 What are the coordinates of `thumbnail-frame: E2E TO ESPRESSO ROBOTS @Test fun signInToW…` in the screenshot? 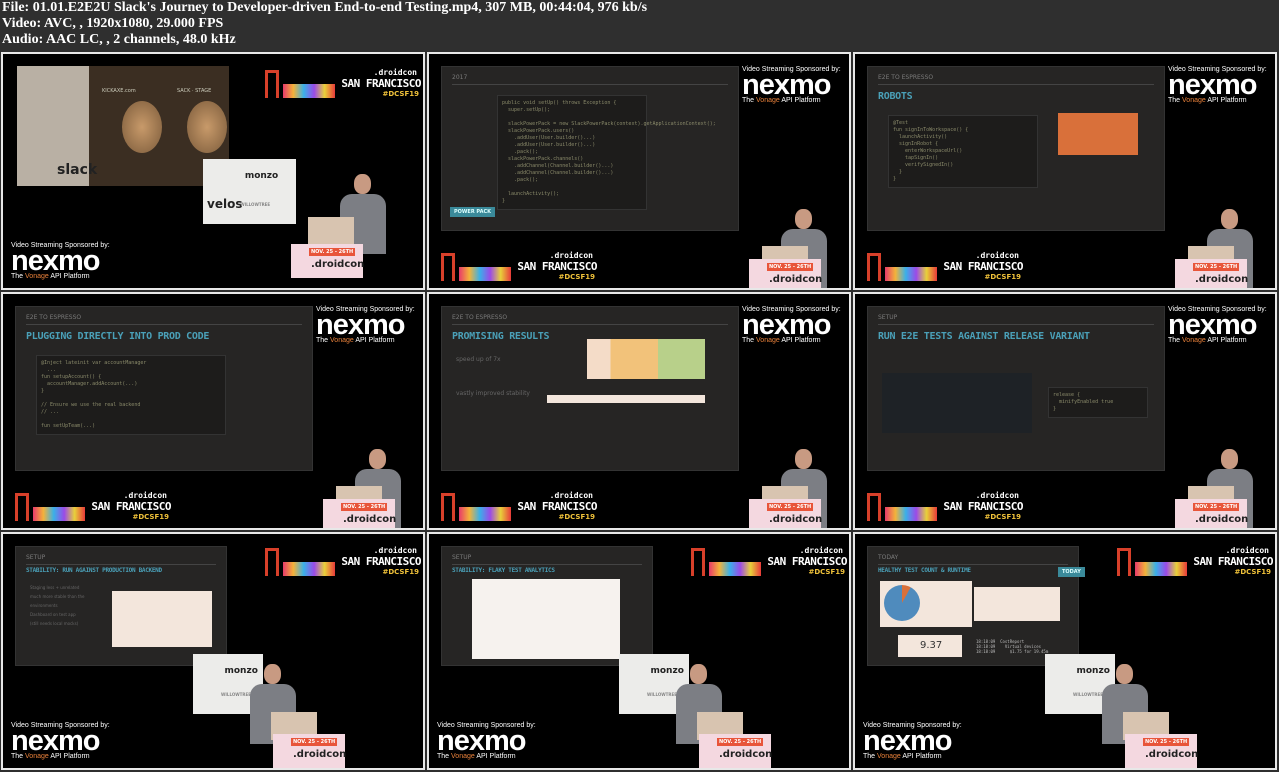 It's located at (1065, 171).